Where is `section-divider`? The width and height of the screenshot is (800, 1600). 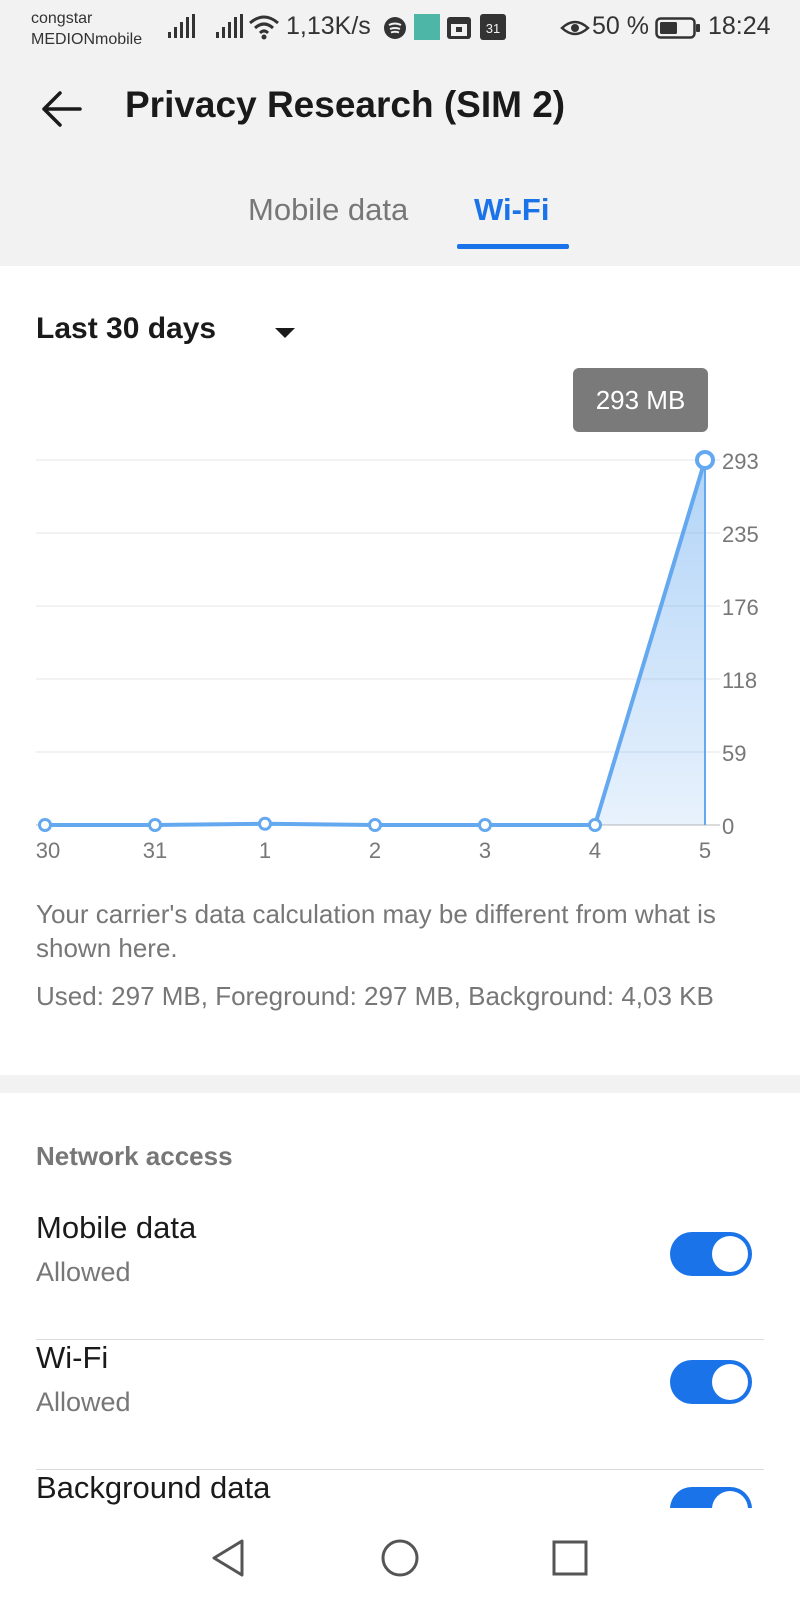
section-divider is located at coordinates (400, 1084).